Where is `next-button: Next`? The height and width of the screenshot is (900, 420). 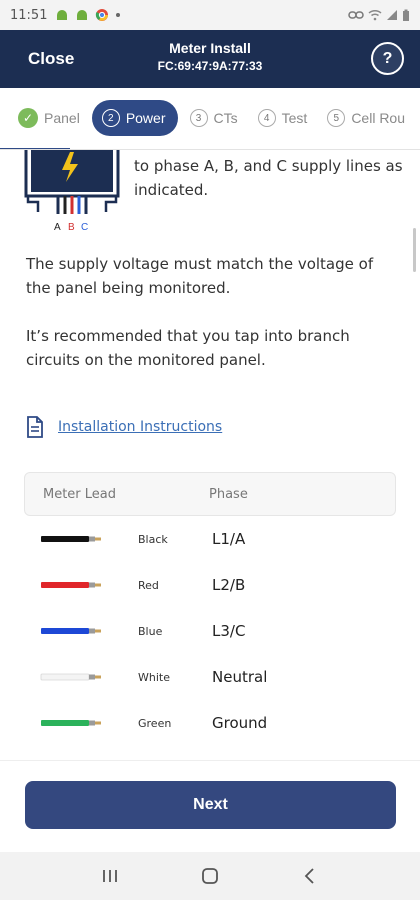 next-button: Next is located at coordinates (210, 805).